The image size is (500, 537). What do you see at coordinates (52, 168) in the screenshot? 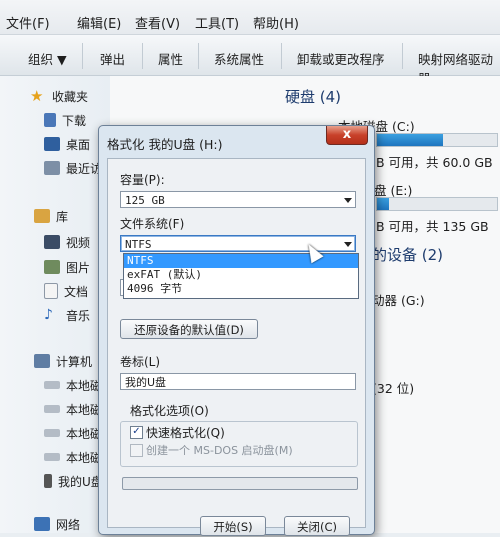
I see `recent-places-icon` at bounding box center [52, 168].